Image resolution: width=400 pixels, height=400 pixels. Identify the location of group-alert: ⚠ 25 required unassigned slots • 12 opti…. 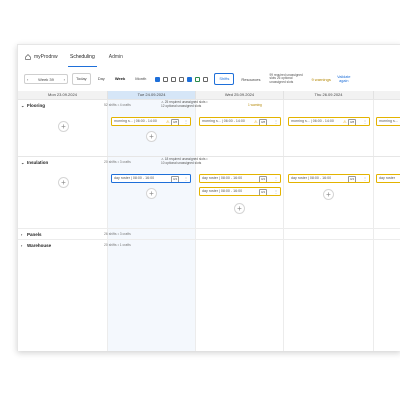
(184, 104).